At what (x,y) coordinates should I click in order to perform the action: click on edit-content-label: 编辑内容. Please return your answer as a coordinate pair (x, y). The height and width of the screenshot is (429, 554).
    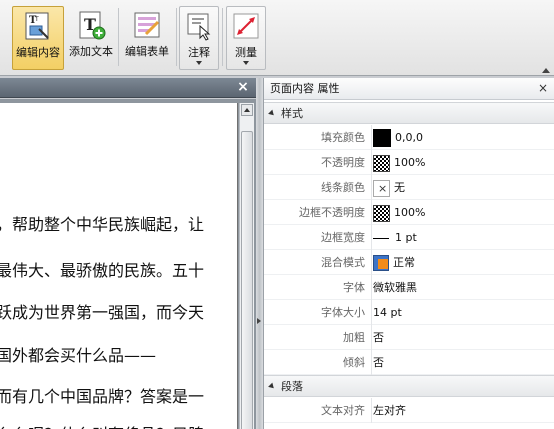
    Looking at the image, I should click on (38, 52).